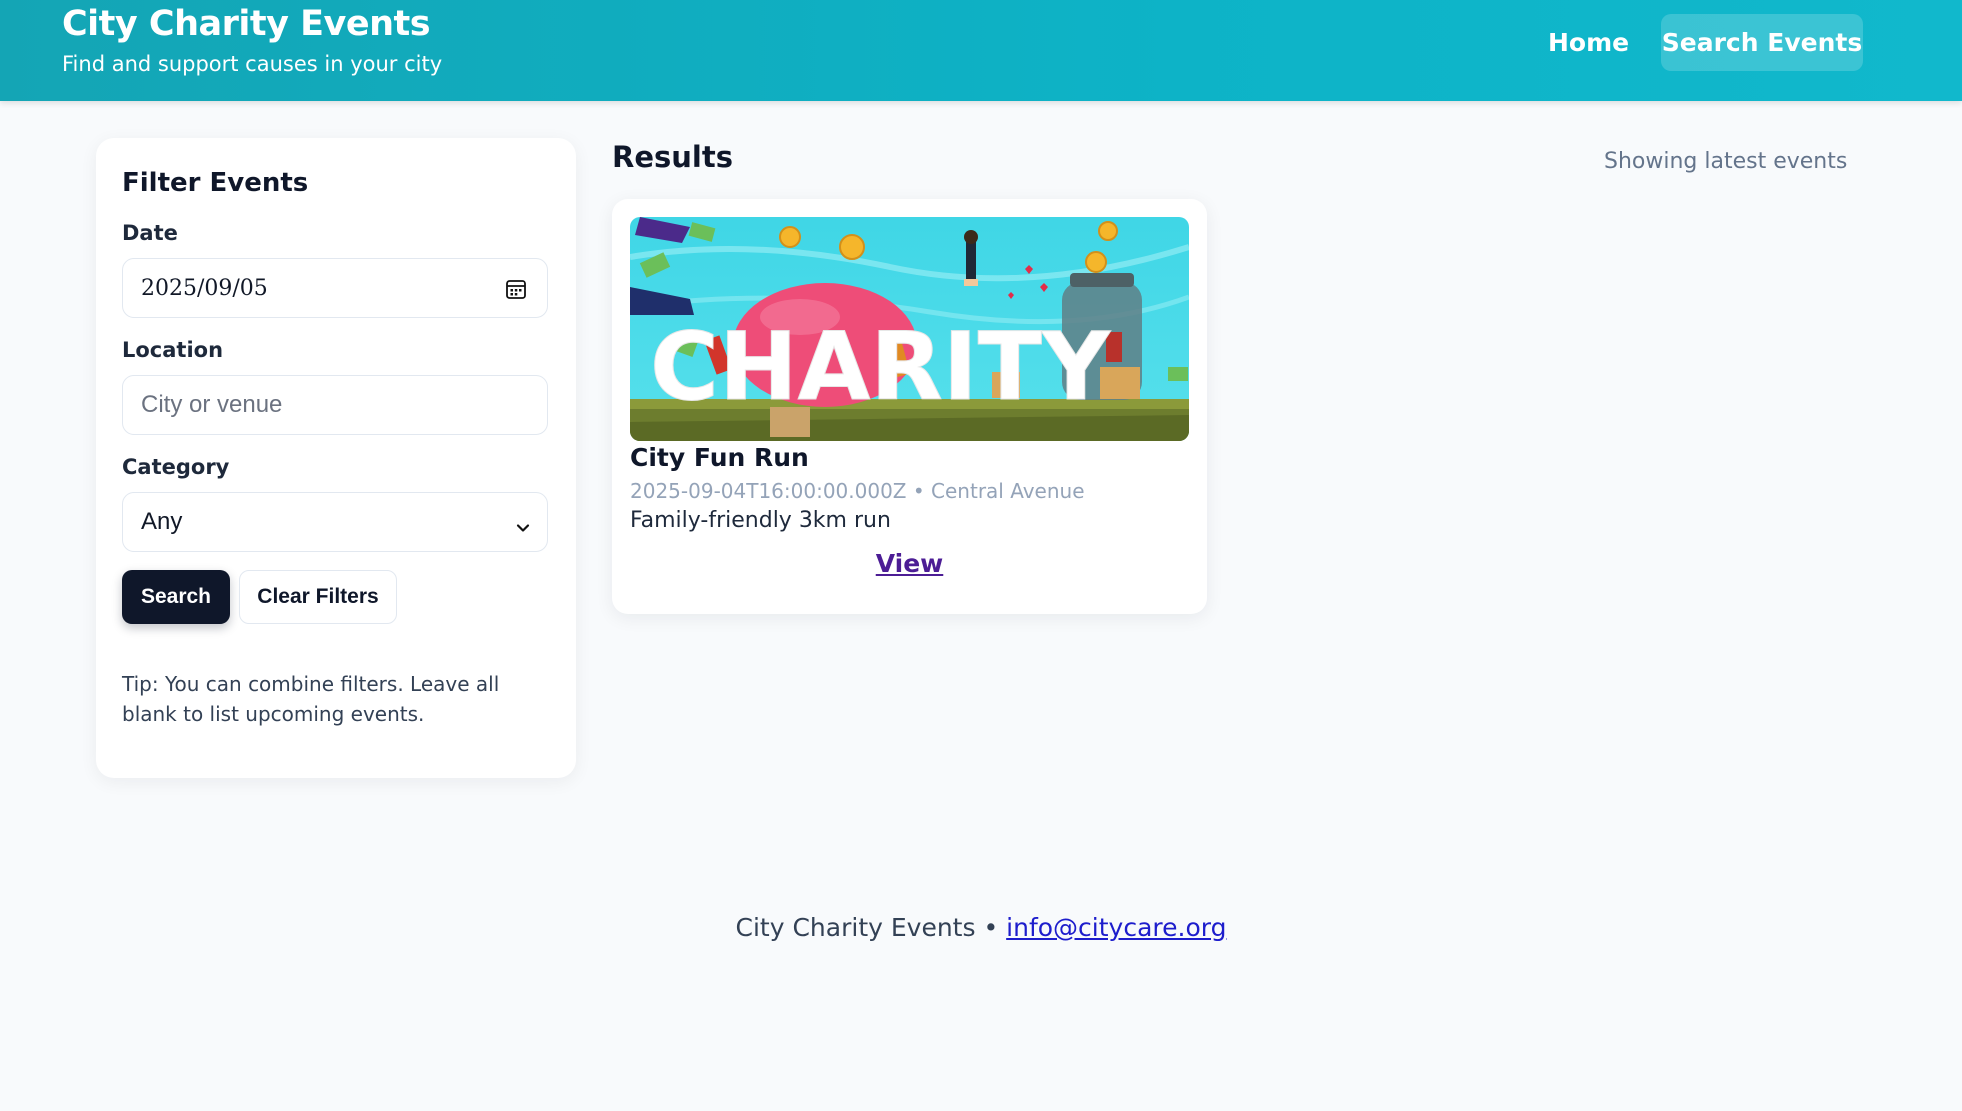 The image size is (1962, 1111). What do you see at coordinates (768, 491) in the screenshot?
I see `event-datetime: 2025-09-04T16:00:00.000Z` at bounding box center [768, 491].